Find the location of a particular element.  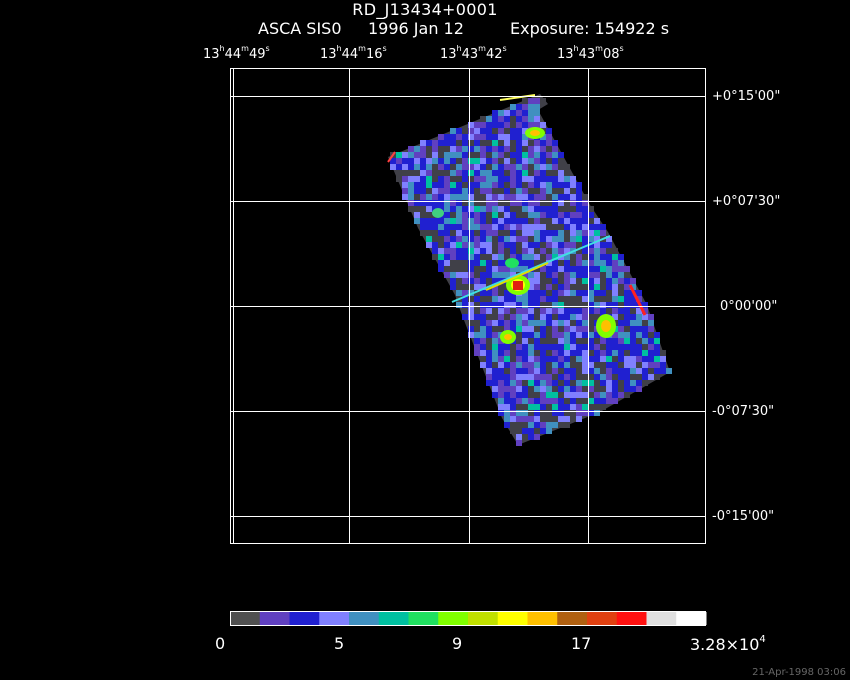

colorbar-label-3: 17 is located at coordinates (581, 643).